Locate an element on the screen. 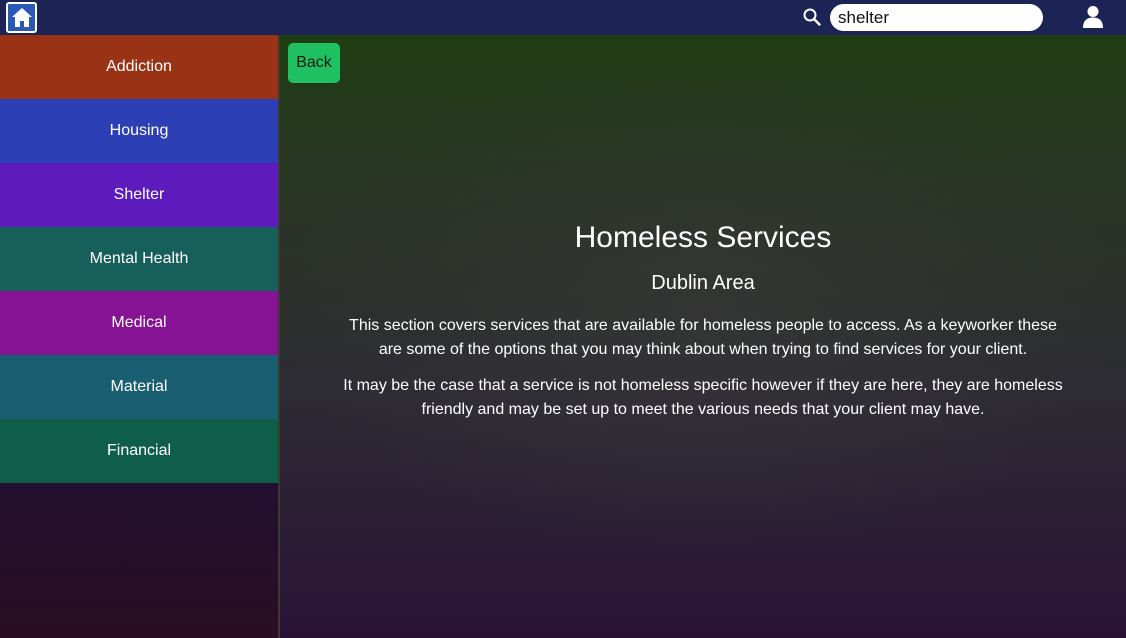  sidebar-item-label: Mental Health is located at coordinates (139, 258).